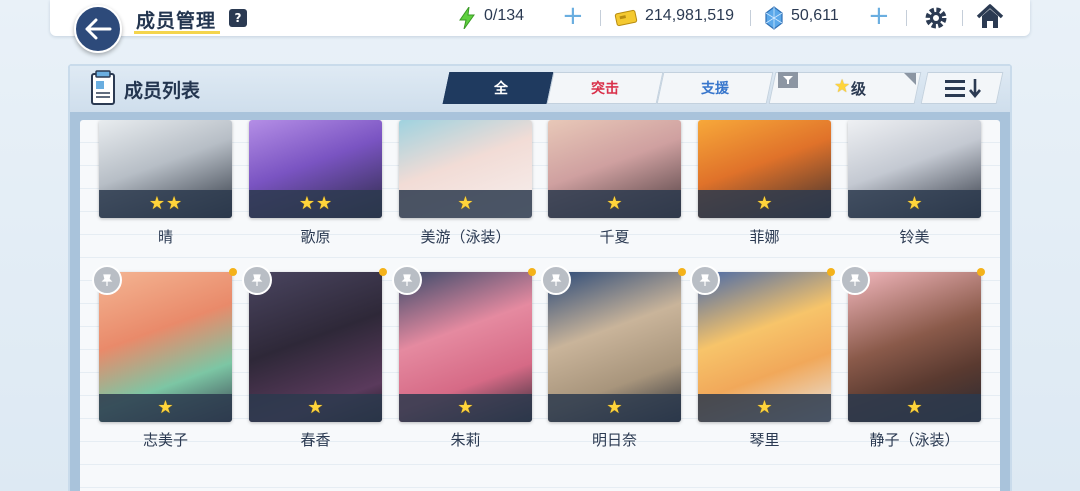 Image resolution: width=1080 pixels, height=491 pixels. What do you see at coordinates (914, 440) in the screenshot?
I see `student-name: 静子（泳装）` at bounding box center [914, 440].